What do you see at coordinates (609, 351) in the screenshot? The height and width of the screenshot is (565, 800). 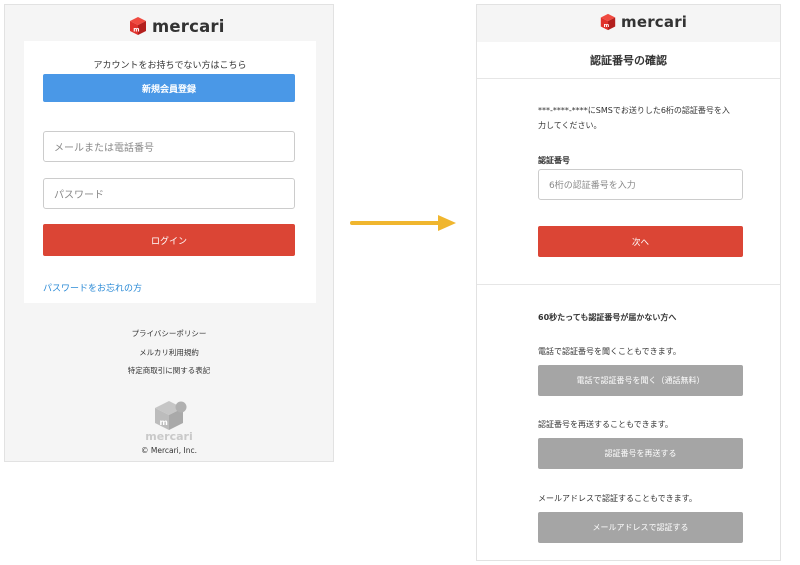 I see `call-option-text: 電話で認証番号を聞くこともできます。` at bounding box center [609, 351].